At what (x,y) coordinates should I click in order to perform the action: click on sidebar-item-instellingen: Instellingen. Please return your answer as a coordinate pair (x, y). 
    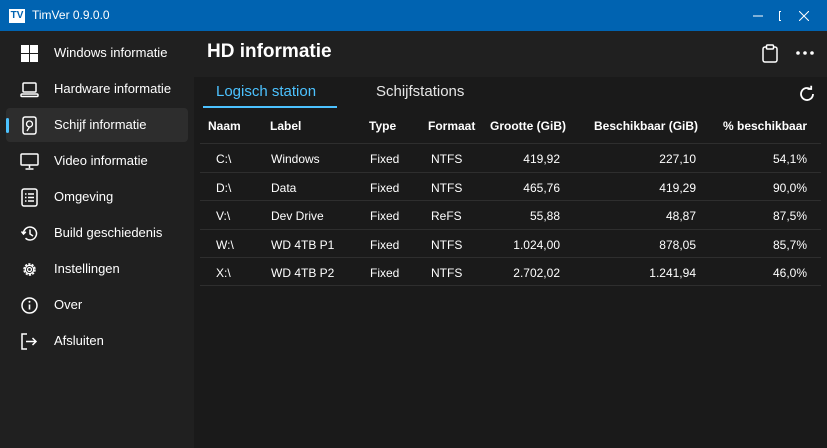
    Looking at the image, I should click on (97, 269).